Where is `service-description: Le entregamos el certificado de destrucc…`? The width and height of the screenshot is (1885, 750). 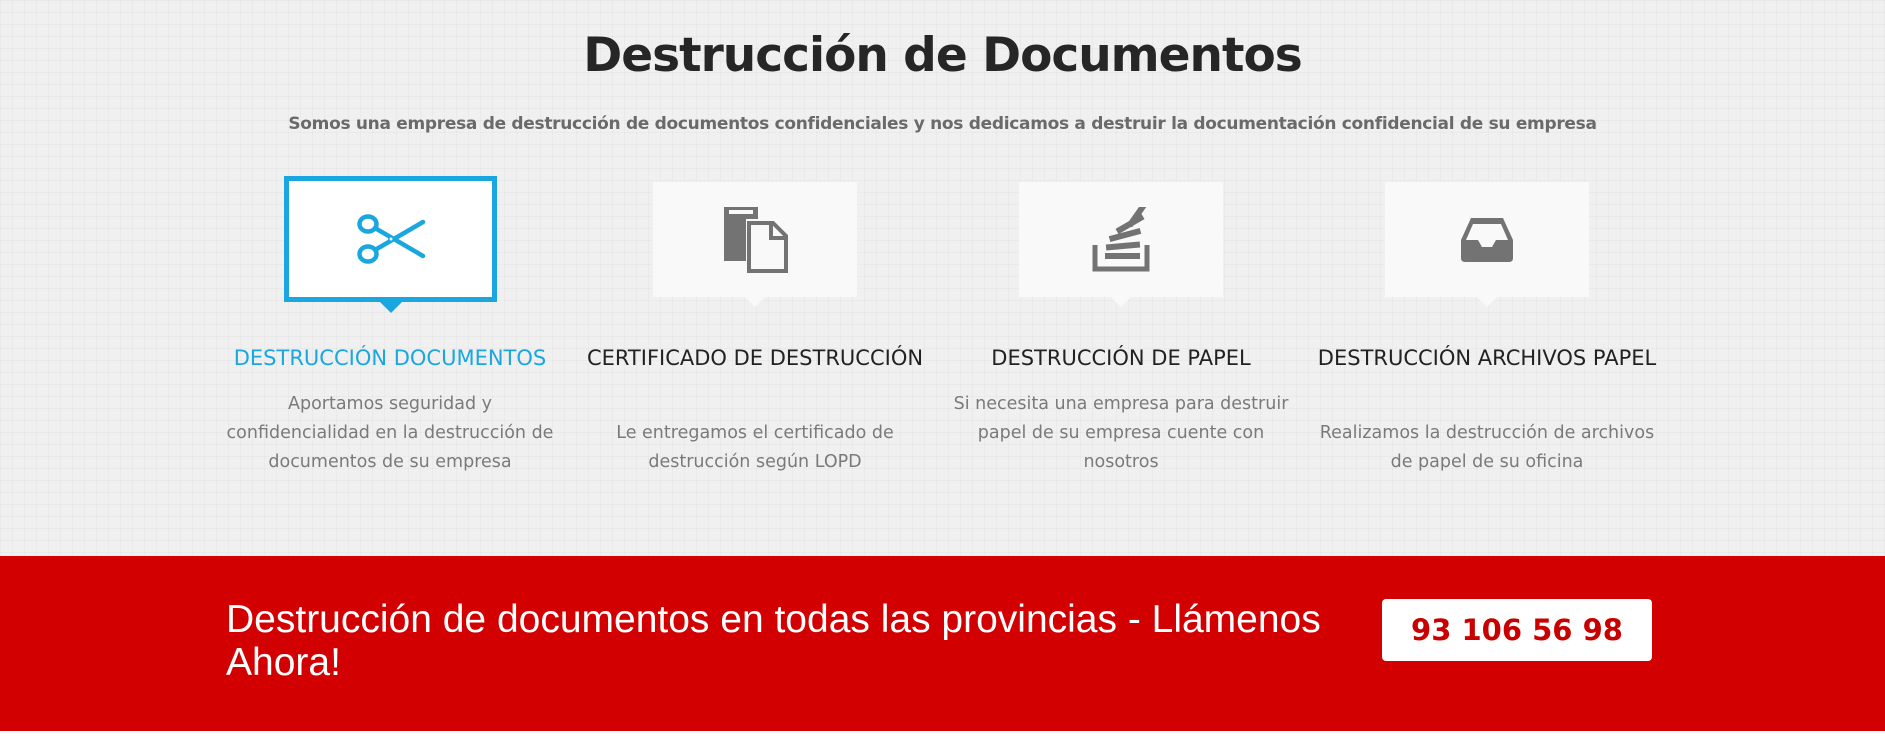 service-description: Le entregamos el certificado de destrucc… is located at coordinates (755, 447).